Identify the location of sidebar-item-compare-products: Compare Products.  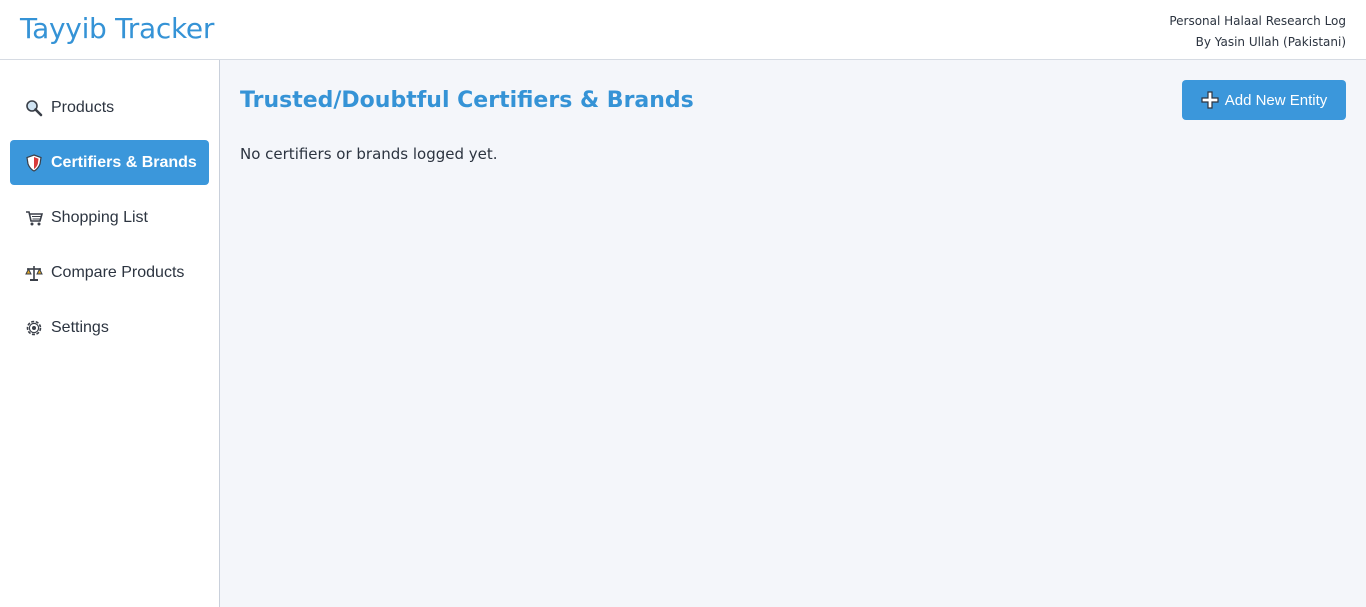
(109, 272).